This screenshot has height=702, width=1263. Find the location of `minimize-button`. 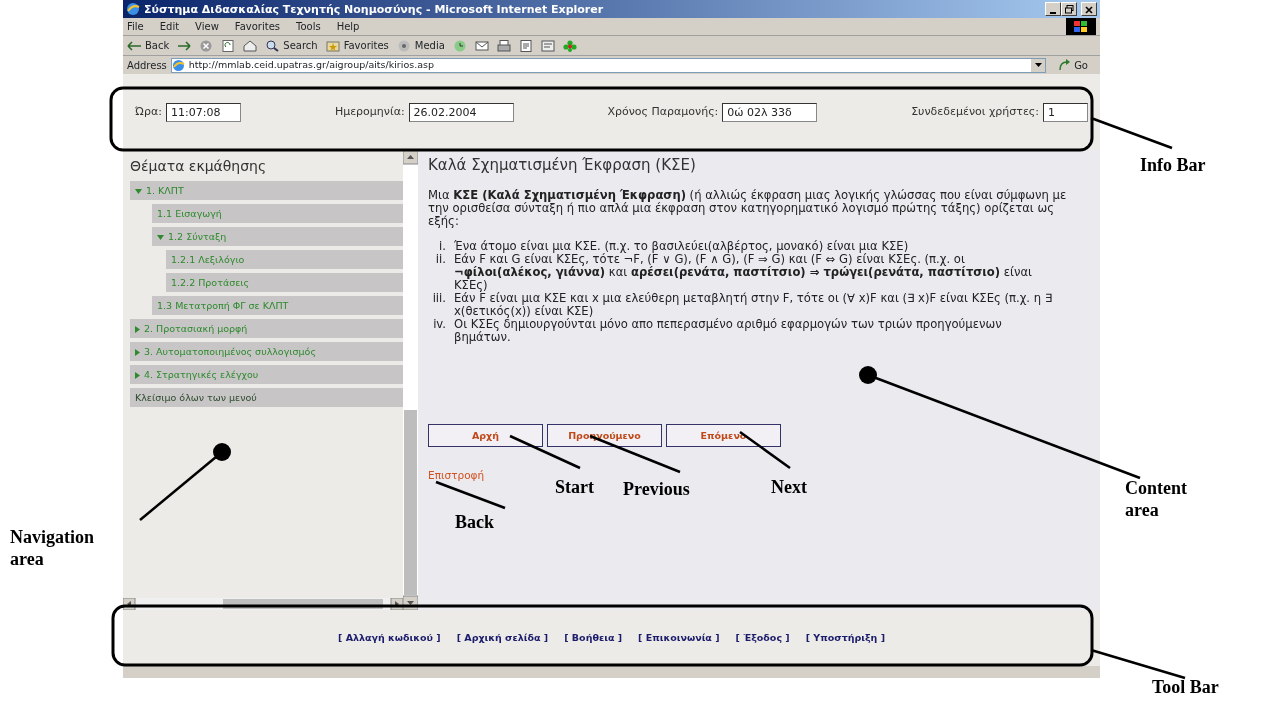

minimize-button is located at coordinates (1053, 9).